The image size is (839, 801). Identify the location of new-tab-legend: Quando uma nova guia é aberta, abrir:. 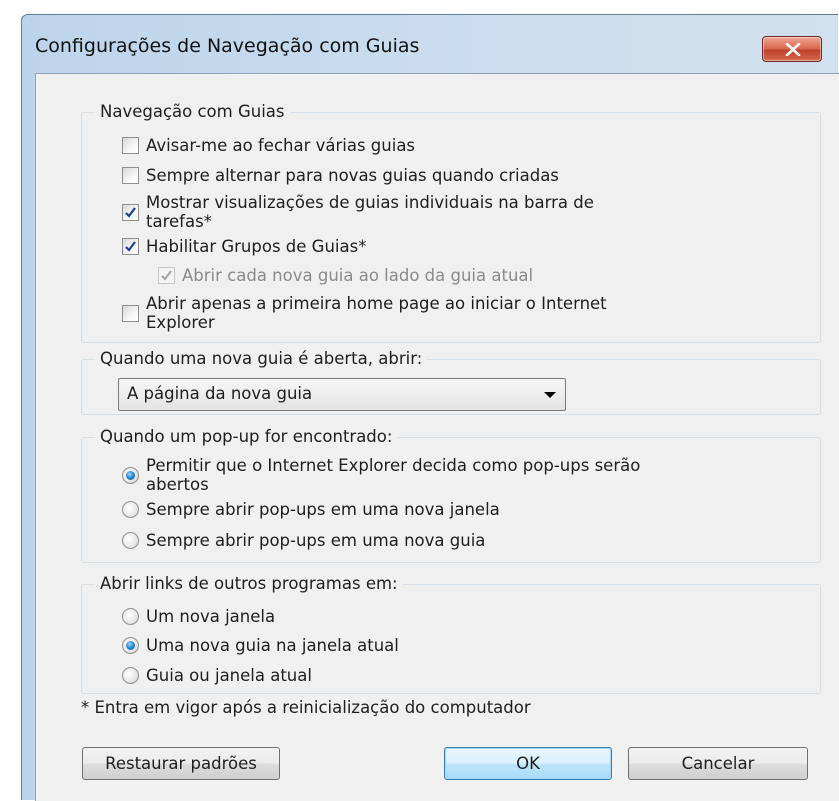
(261, 359).